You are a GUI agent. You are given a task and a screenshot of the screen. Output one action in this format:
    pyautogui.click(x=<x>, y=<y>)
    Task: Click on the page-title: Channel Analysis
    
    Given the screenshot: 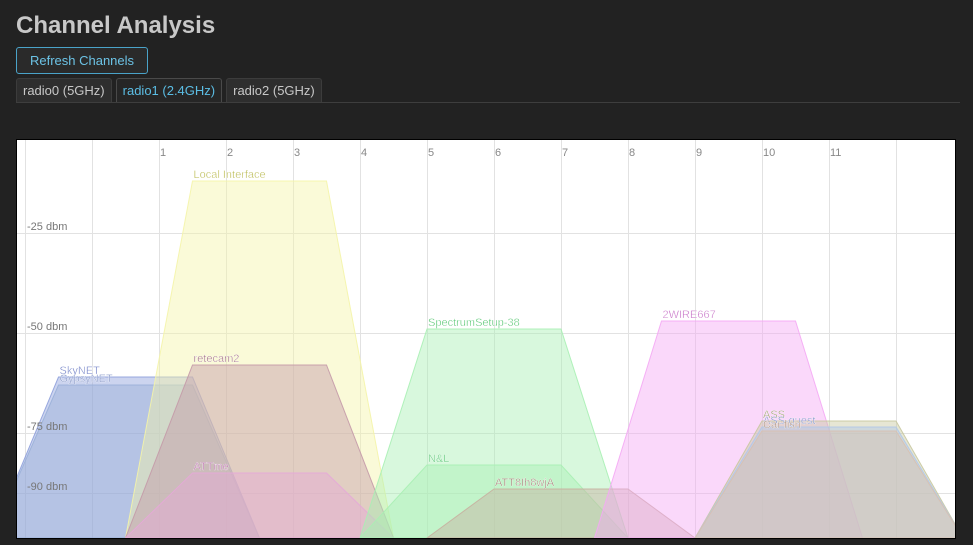 What is the action you would take?
    pyautogui.click(x=116, y=25)
    